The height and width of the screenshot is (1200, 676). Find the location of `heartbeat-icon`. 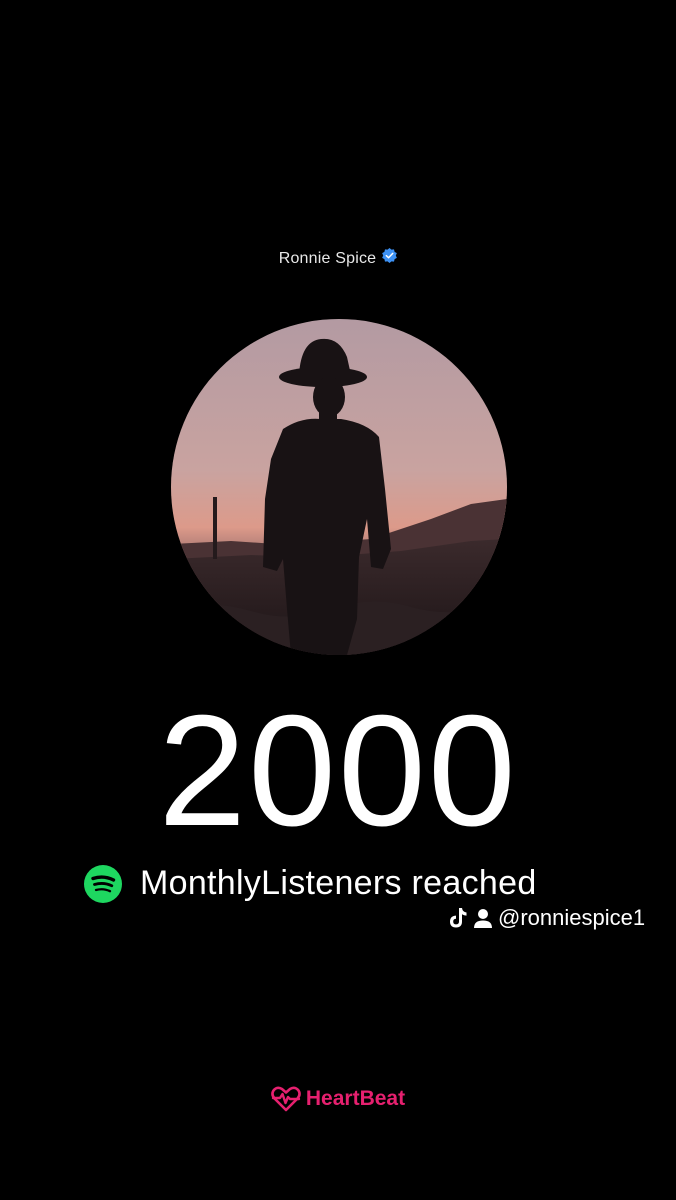

heartbeat-icon is located at coordinates (286, 1099).